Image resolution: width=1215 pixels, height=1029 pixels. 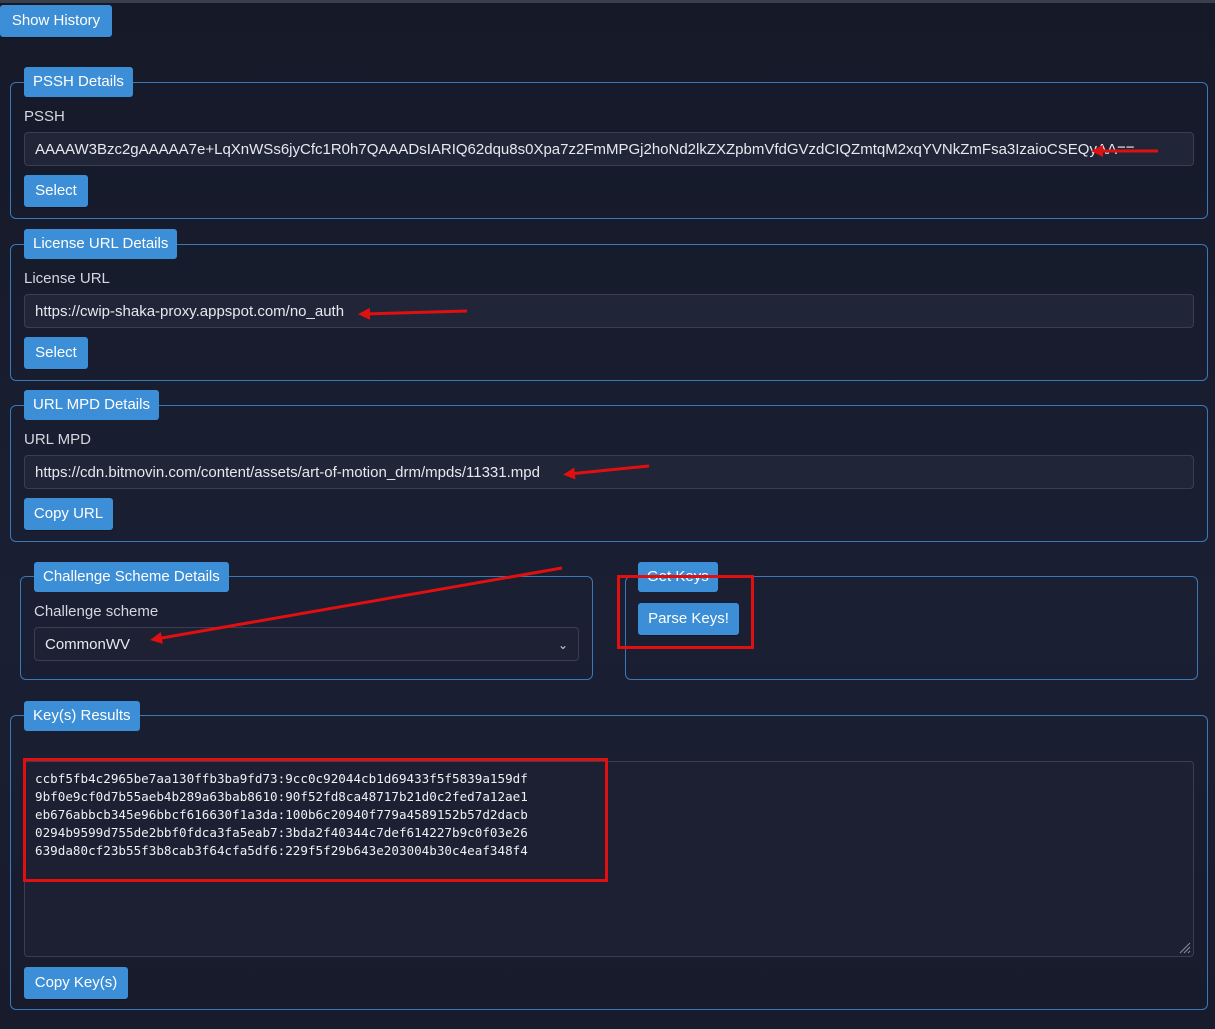 What do you see at coordinates (57, 439) in the screenshot?
I see `mpd-label: URL MPD` at bounding box center [57, 439].